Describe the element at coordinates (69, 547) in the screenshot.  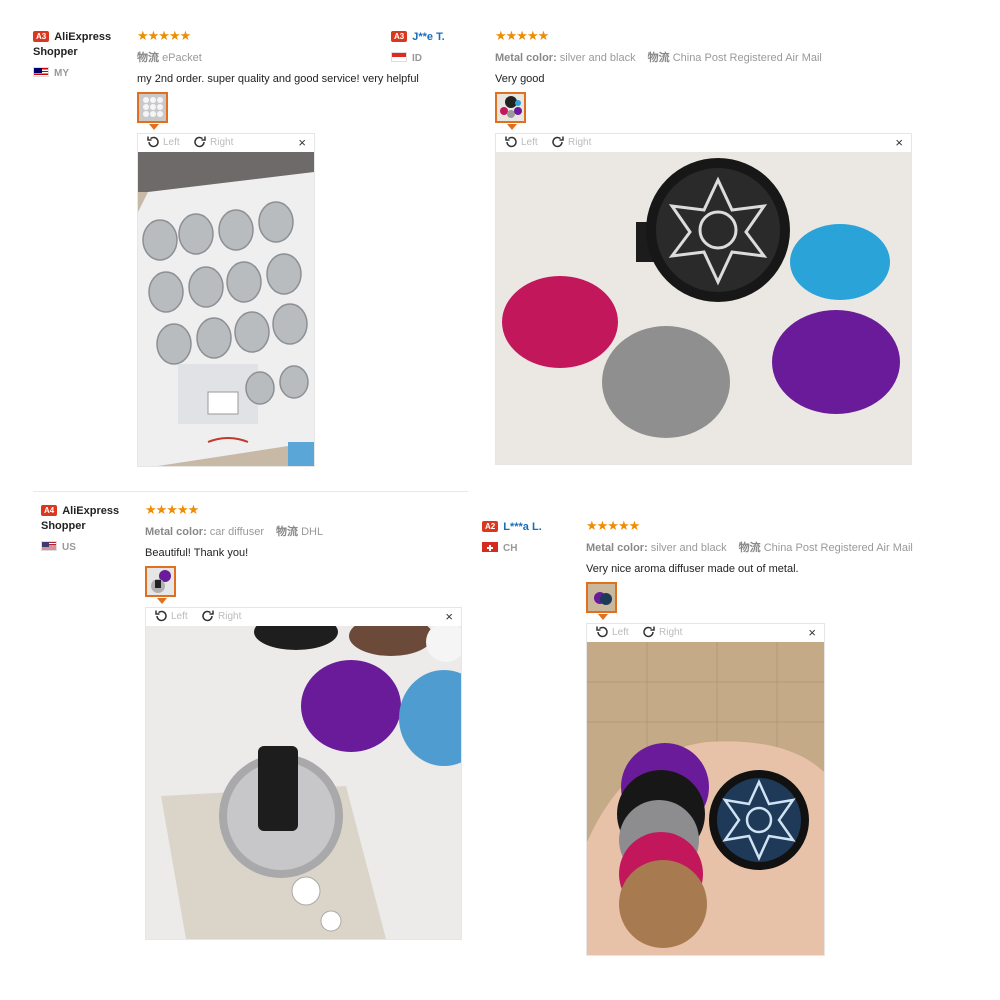
I see `country-code: US` at that location.